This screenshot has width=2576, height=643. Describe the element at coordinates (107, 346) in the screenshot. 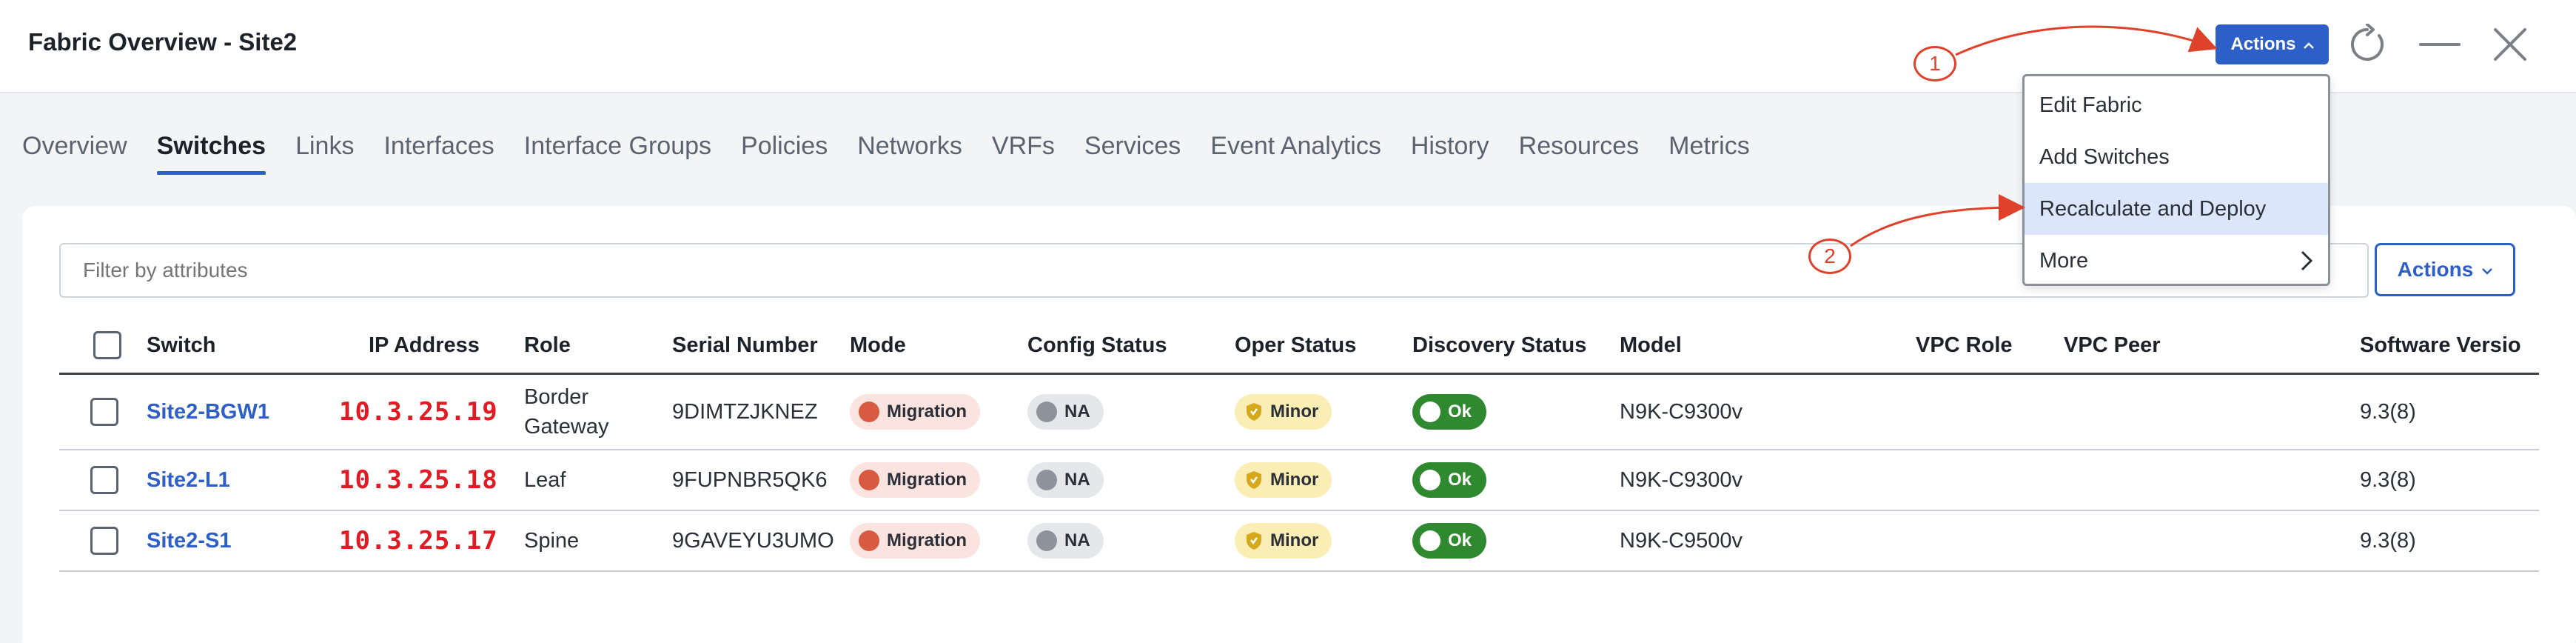

I see `select-all-checkbox` at that location.